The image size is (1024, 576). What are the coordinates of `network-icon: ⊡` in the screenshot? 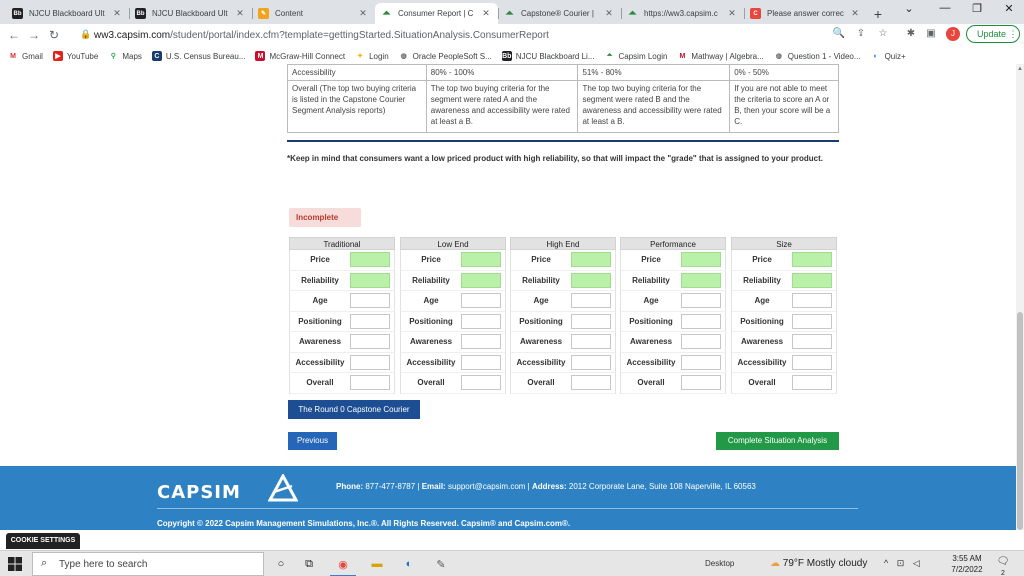 It's located at (902, 563).